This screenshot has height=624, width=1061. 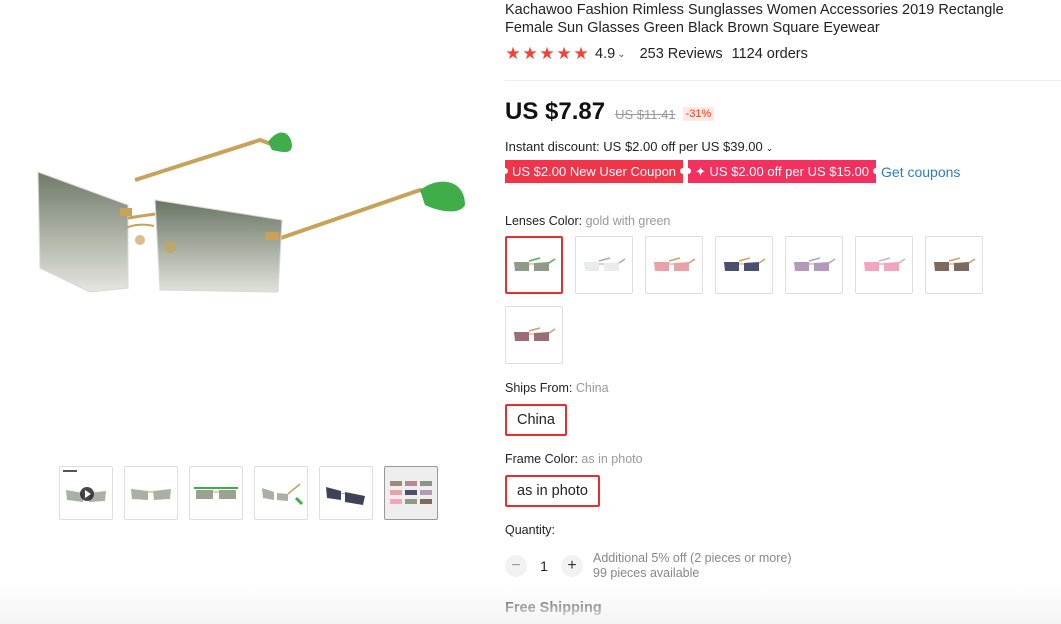 I want to click on lens-color-option-gold-green, so click(x=534, y=265).